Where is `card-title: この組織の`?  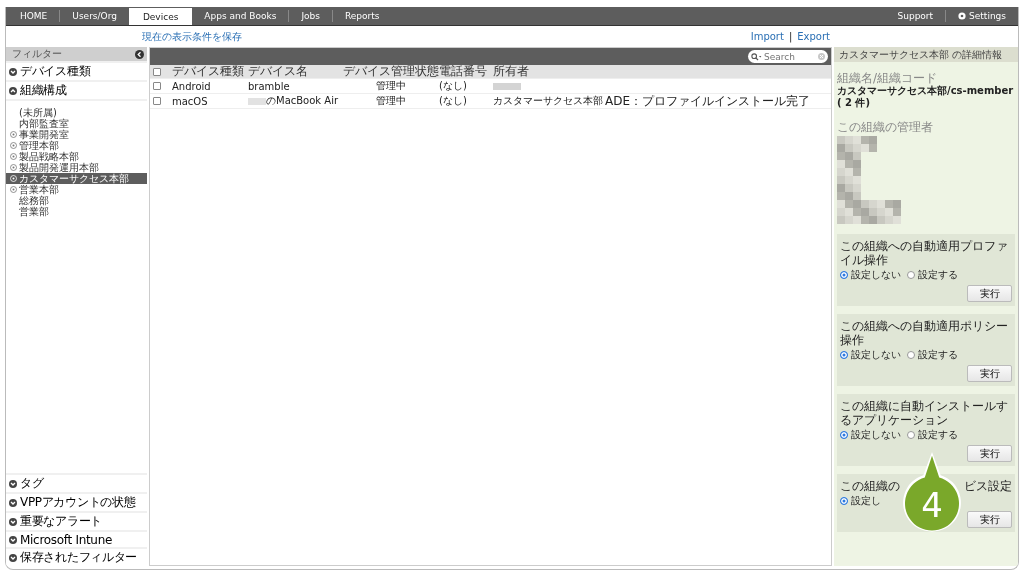
card-title: この組織の is located at coordinates (870, 486).